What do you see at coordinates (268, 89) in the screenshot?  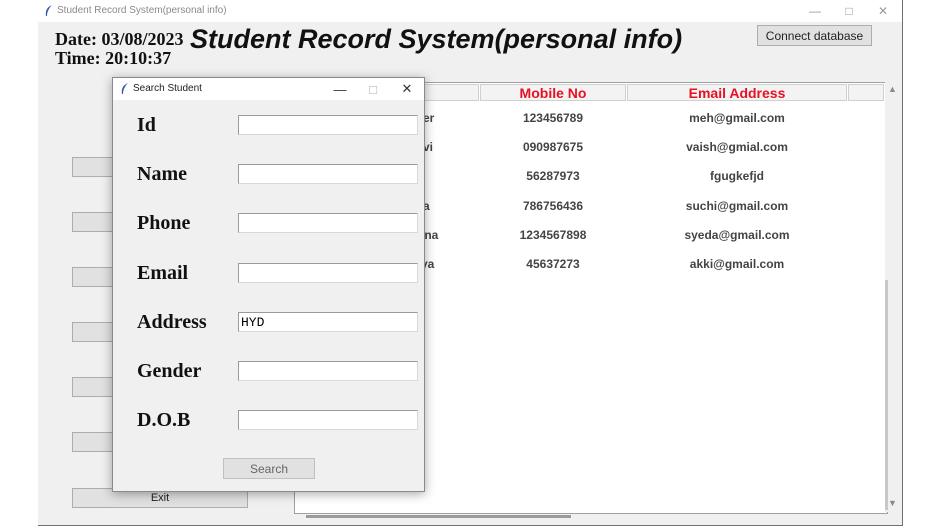 I see `dialog-titlebar: Search Student — □ ✕` at bounding box center [268, 89].